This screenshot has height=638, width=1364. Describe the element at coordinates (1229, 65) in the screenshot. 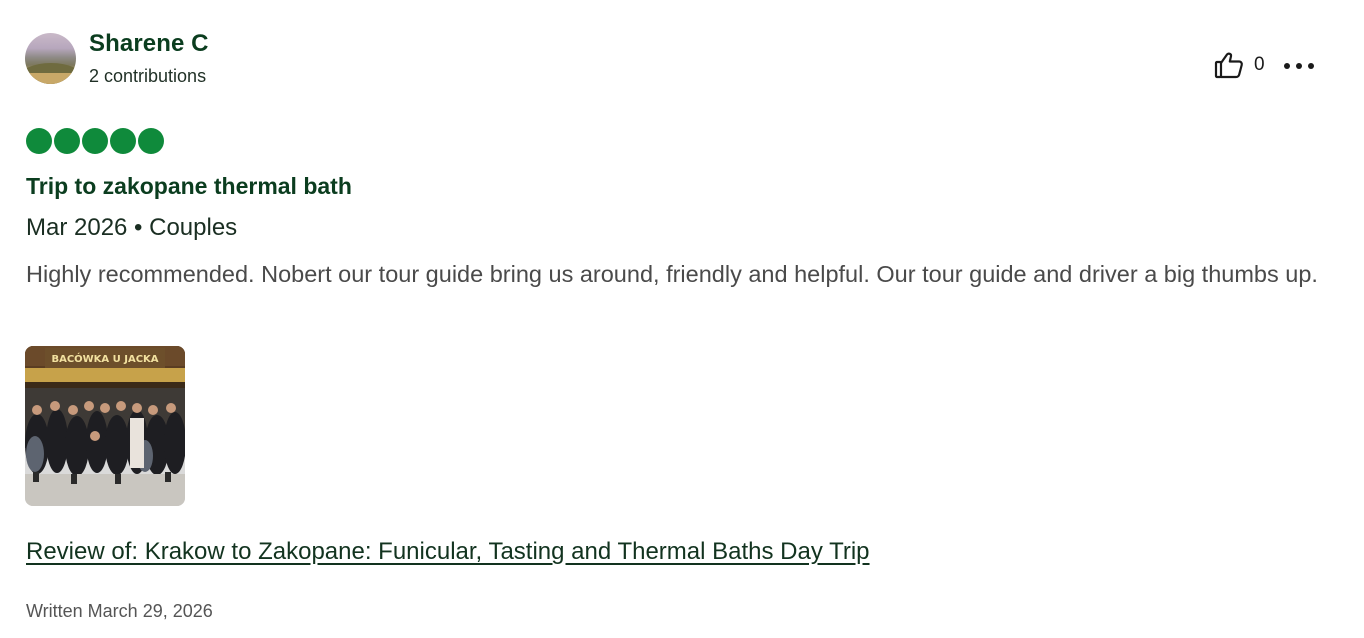

I see `thumbs-up-icon` at that location.